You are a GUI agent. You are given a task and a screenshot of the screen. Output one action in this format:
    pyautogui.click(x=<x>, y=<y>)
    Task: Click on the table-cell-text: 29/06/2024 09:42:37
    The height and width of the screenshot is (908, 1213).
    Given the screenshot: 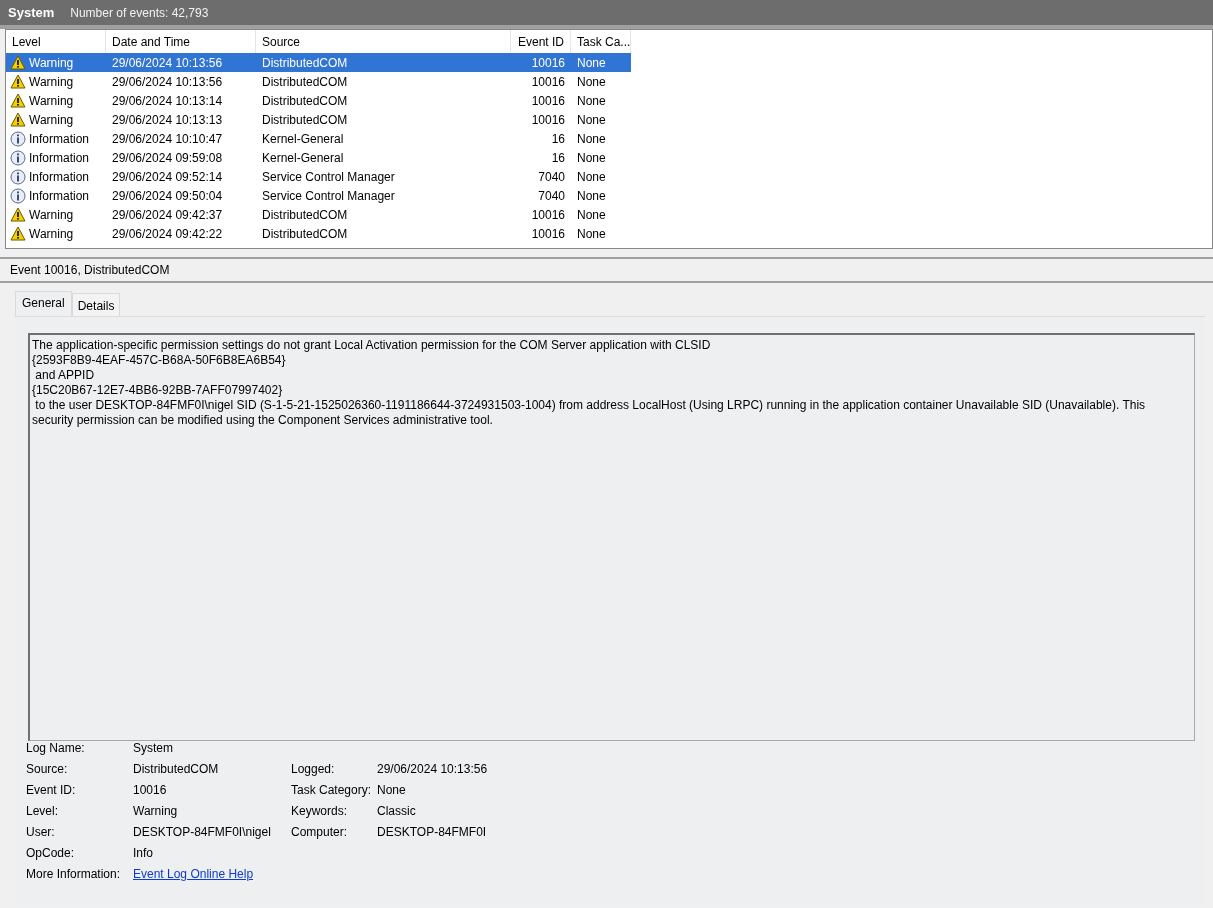 What is the action you would take?
    pyautogui.click(x=167, y=215)
    